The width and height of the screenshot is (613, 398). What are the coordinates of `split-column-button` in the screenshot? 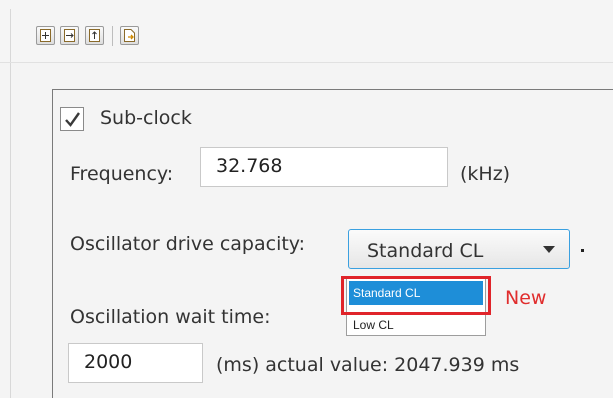 It's located at (94, 35).